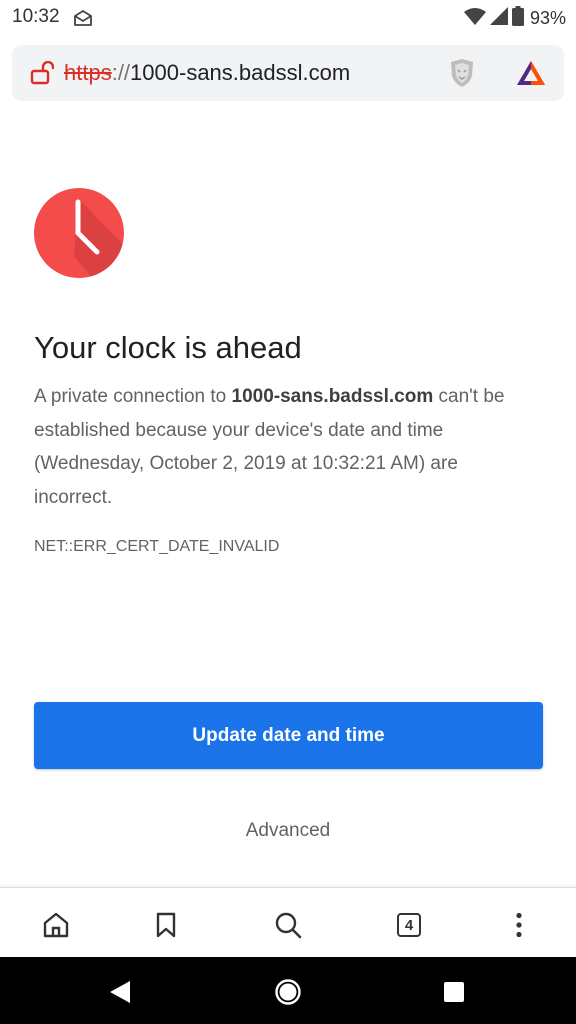 The width and height of the screenshot is (576, 1024). I want to click on search-icon, so click(288, 925).